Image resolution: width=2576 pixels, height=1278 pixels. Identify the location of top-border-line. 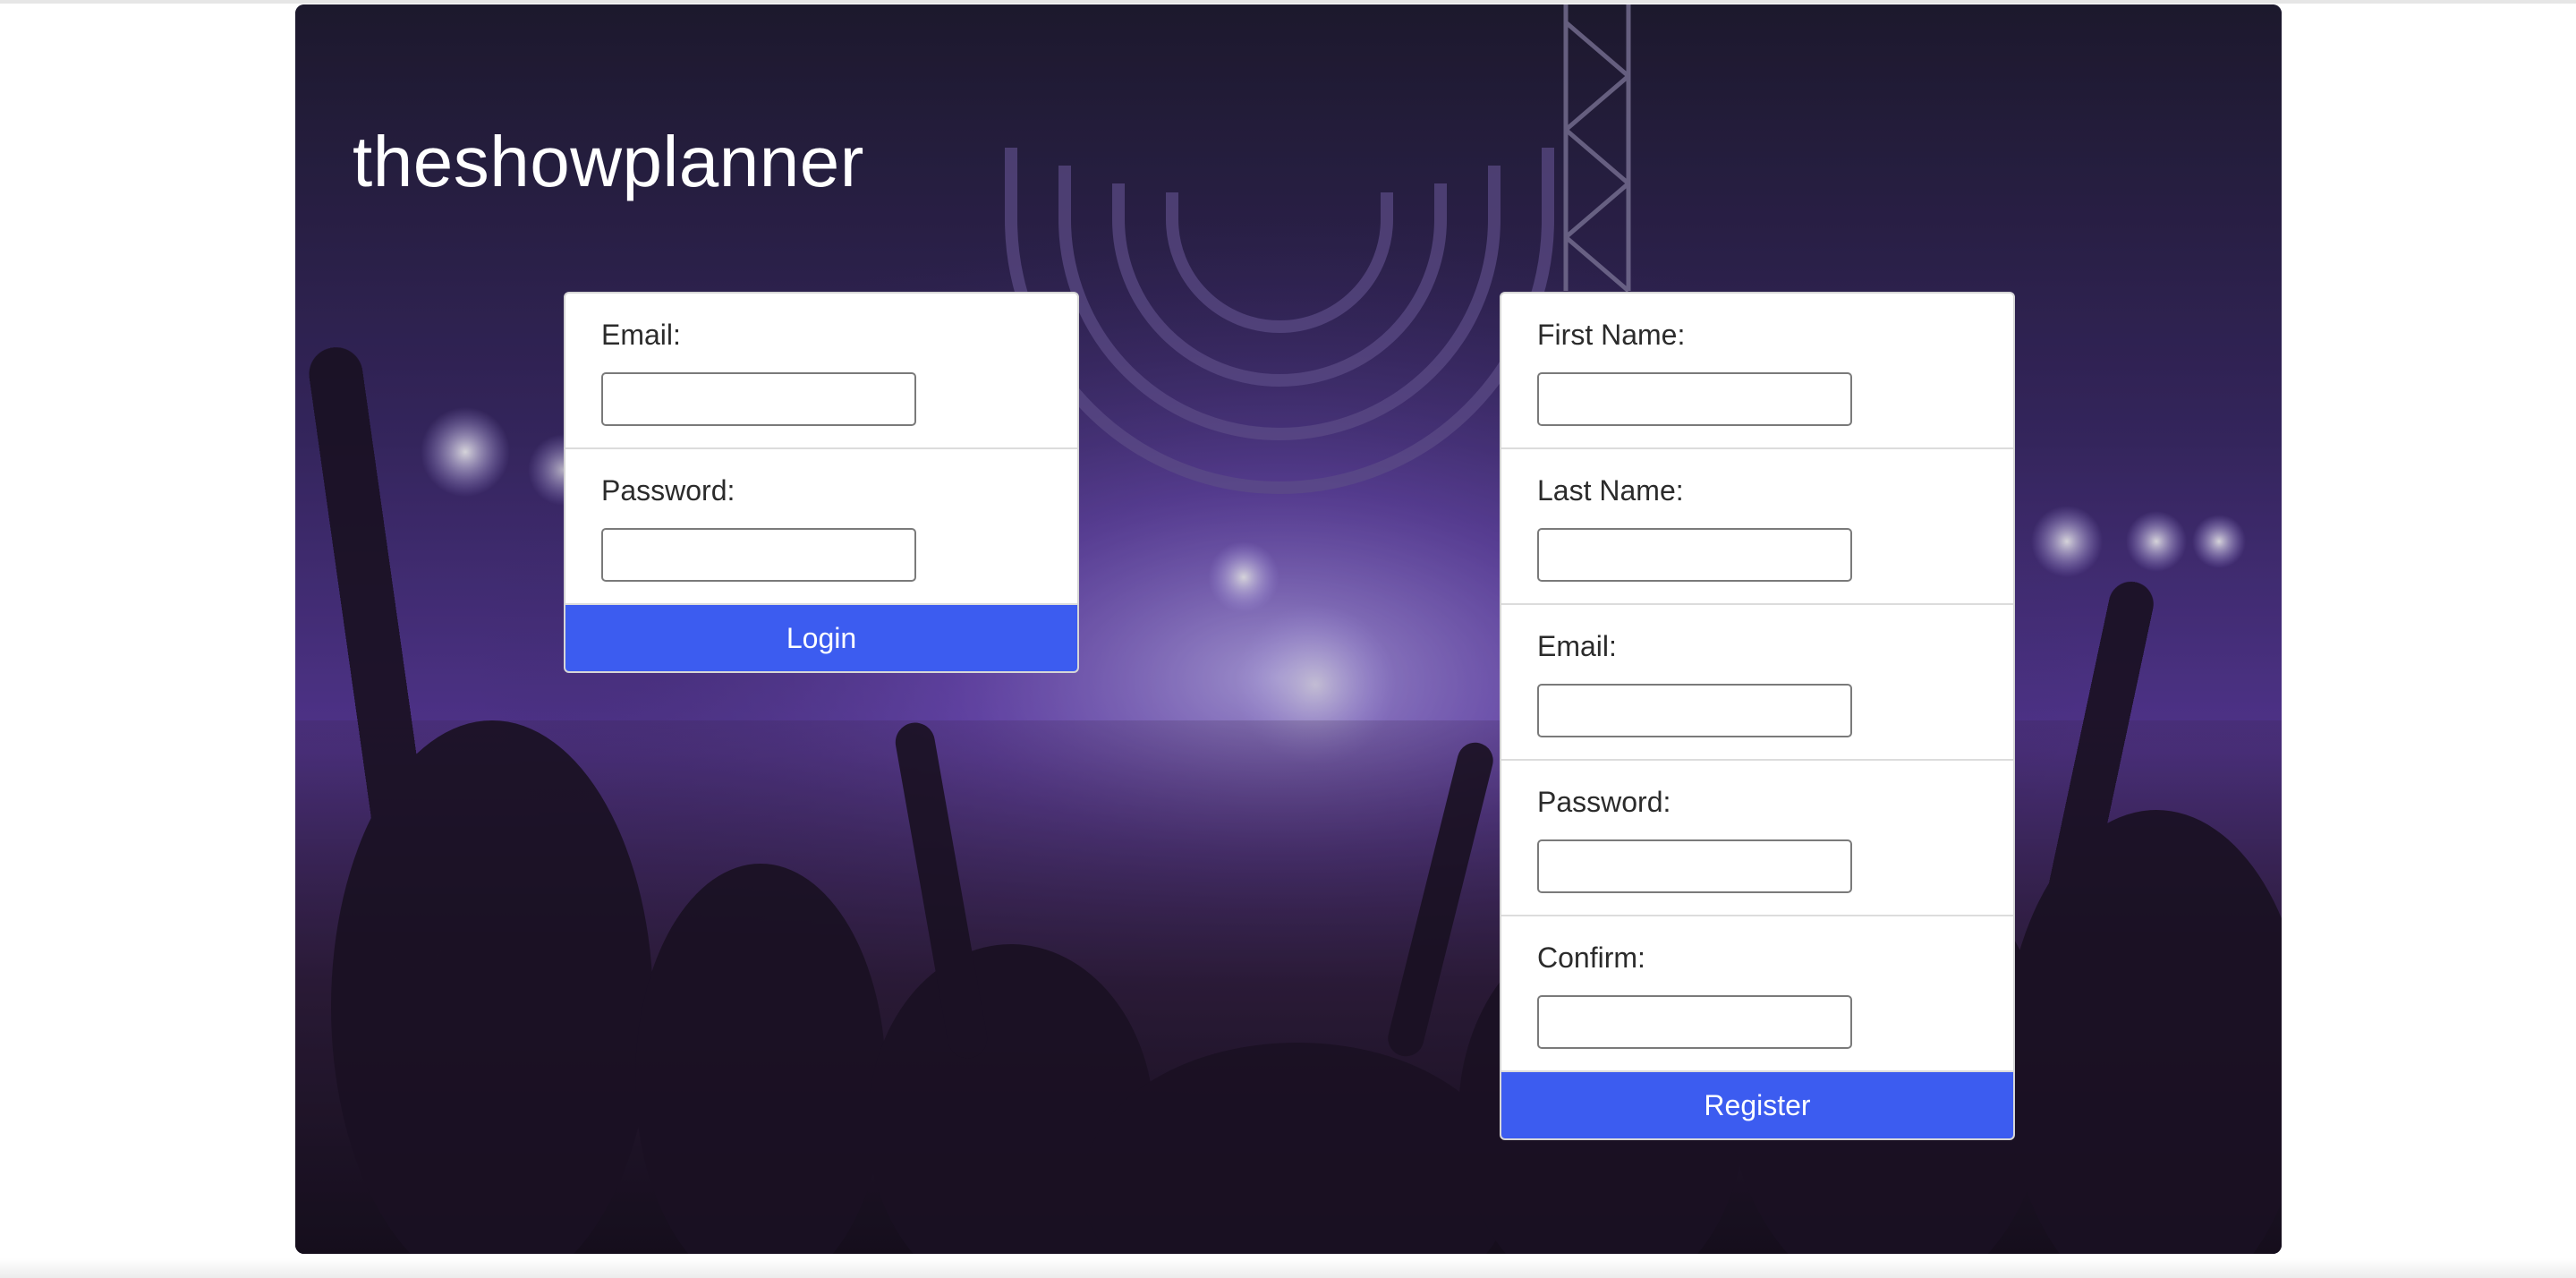
(1288, 2).